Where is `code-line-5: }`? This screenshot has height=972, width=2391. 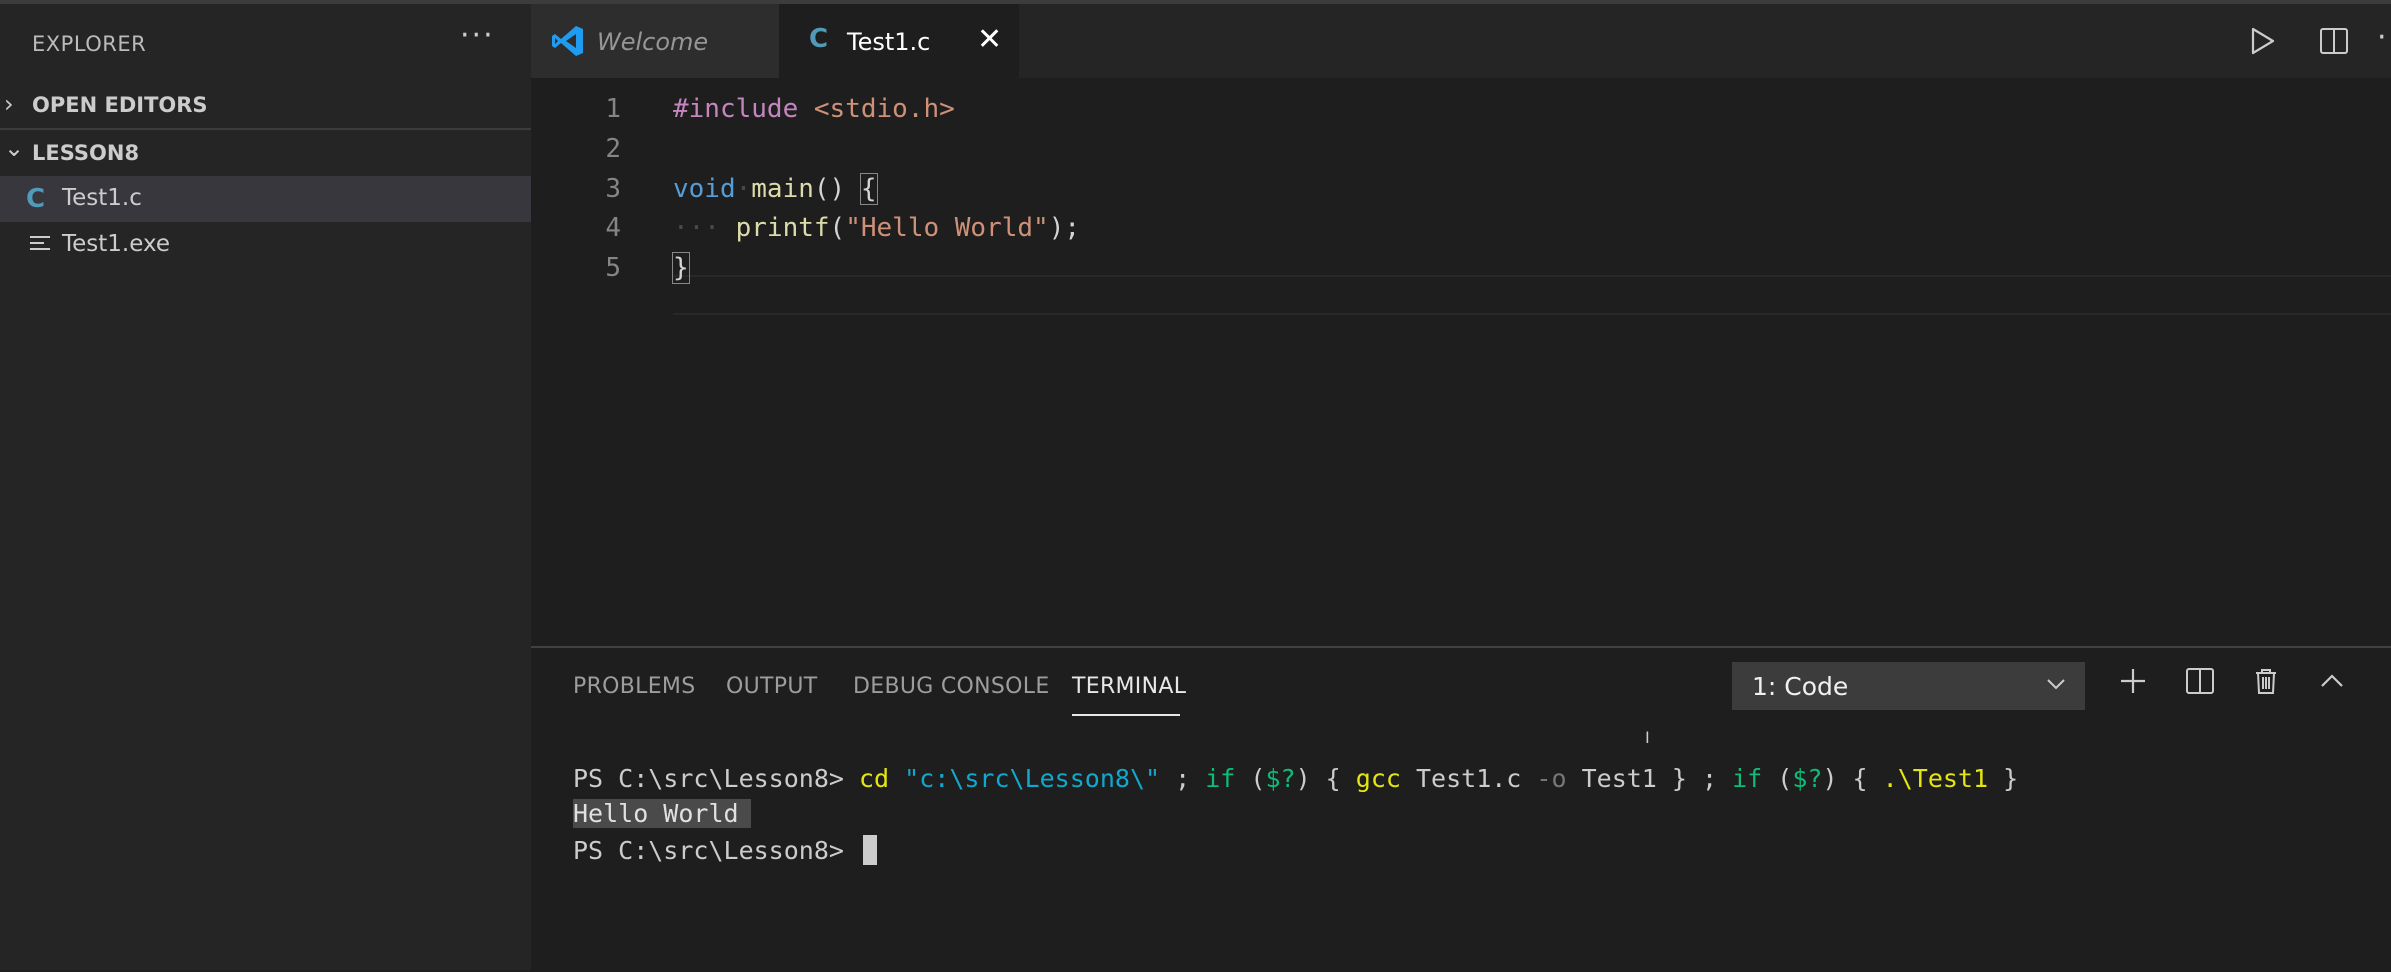 code-line-5: } is located at coordinates (681, 268).